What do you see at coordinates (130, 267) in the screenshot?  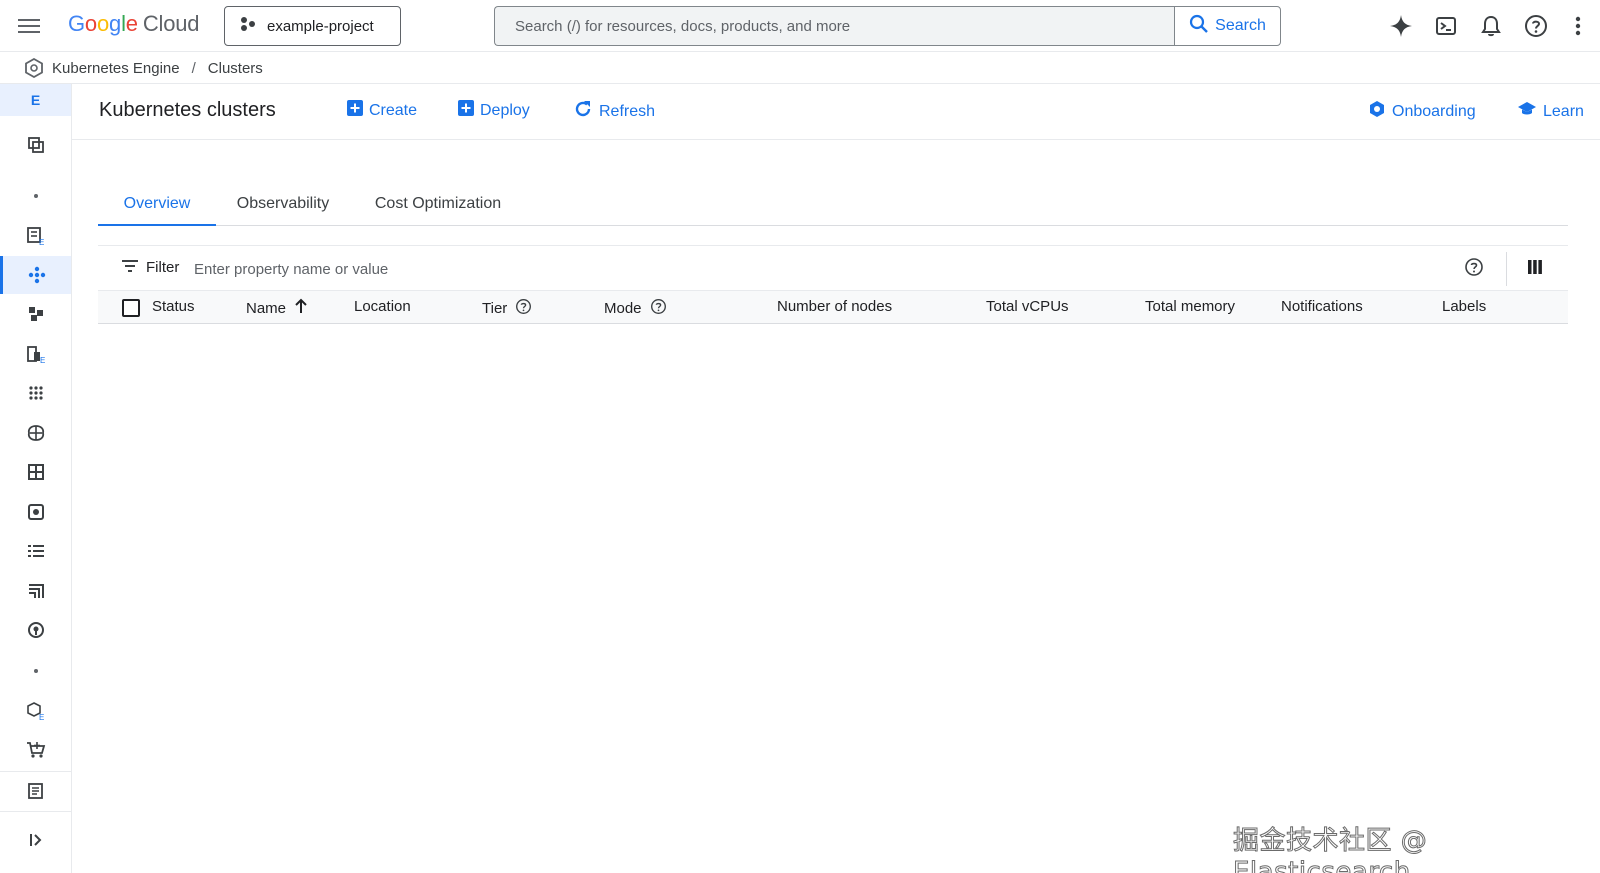 I see `filter-list-icon` at bounding box center [130, 267].